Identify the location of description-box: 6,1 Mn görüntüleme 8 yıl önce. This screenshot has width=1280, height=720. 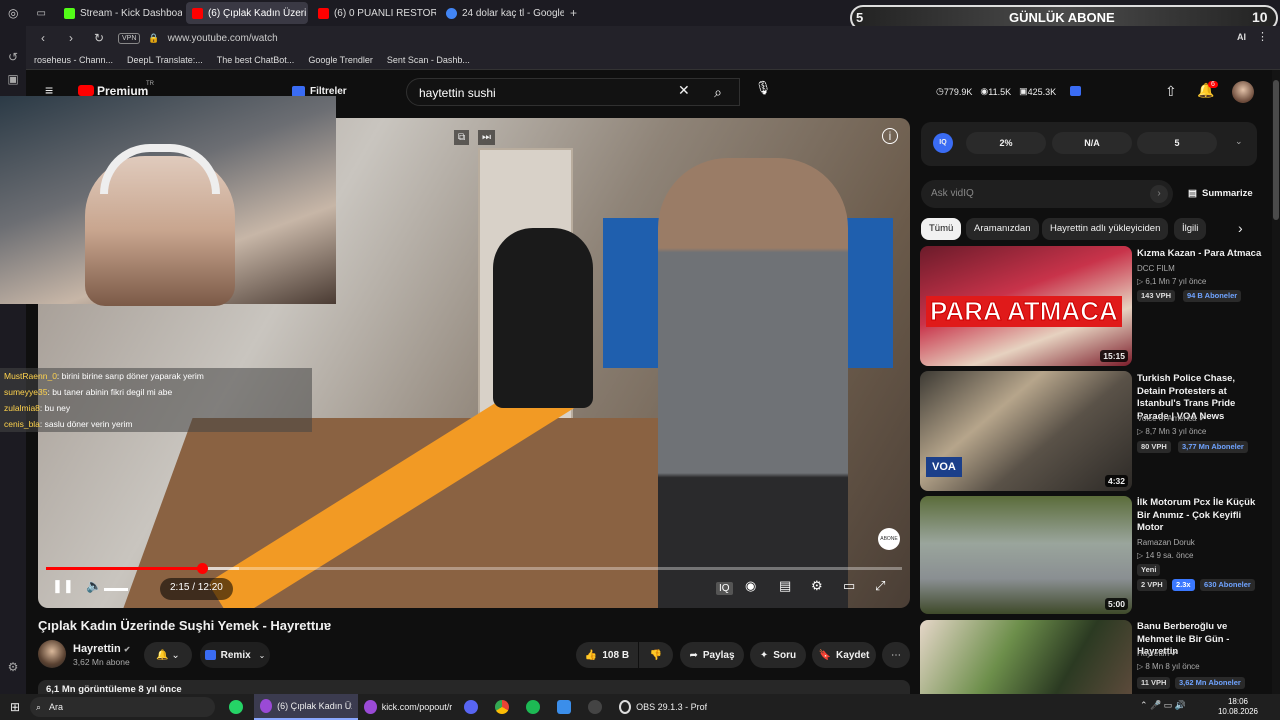
(474, 687).